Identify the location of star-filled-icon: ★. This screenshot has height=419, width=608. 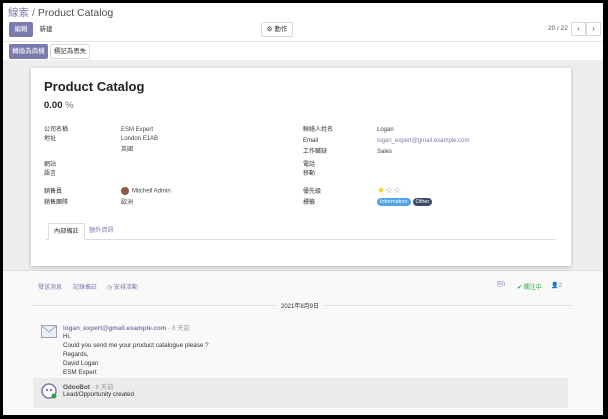
(381, 190).